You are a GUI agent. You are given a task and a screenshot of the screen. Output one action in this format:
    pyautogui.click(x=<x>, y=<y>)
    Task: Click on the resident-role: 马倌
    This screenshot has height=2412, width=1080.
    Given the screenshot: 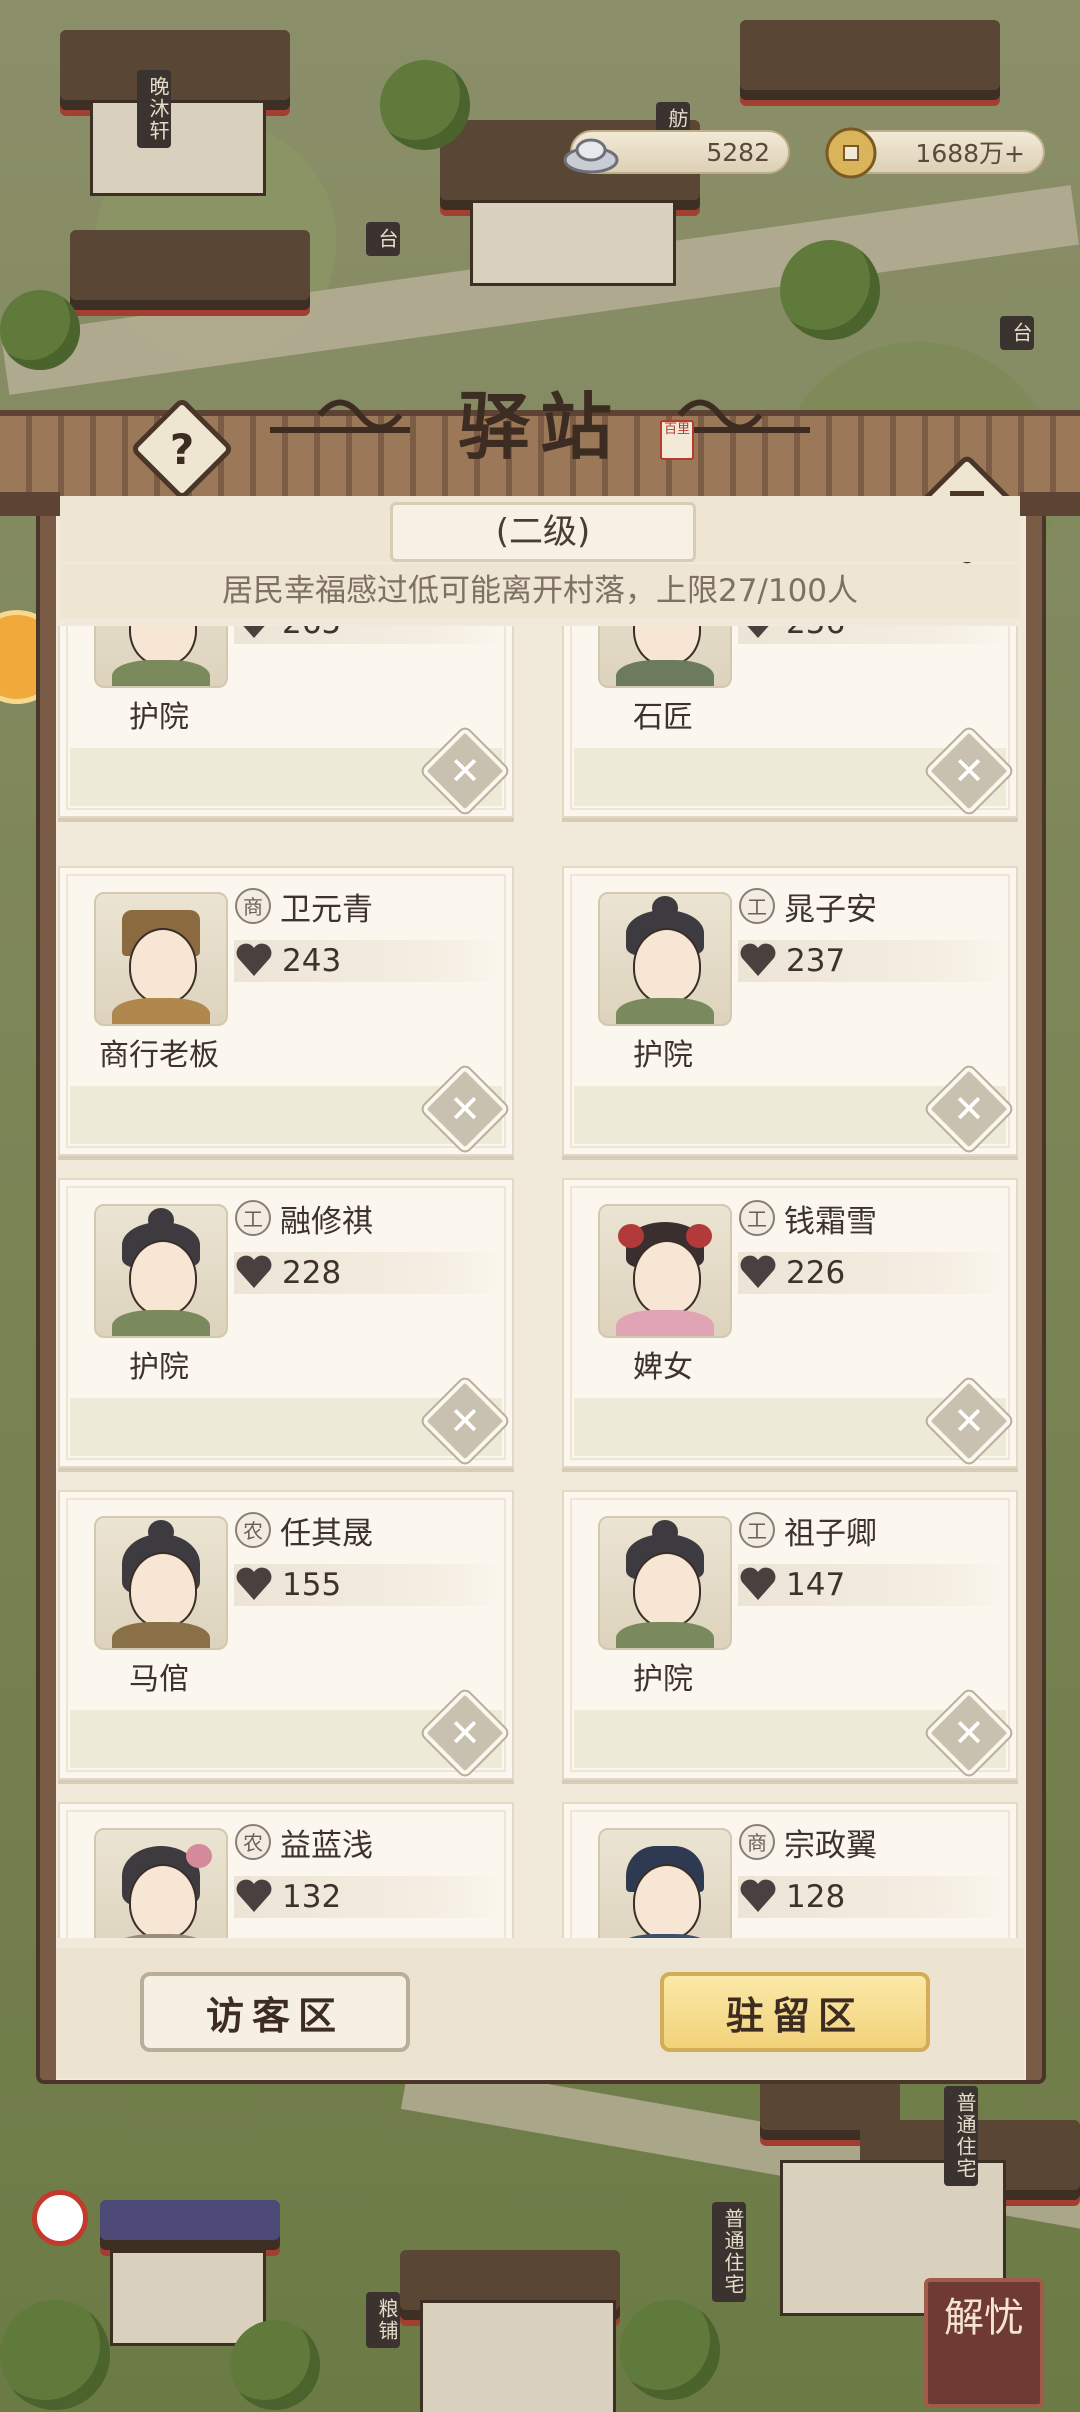 What is the action you would take?
    pyautogui.click(x=159, y=1679)
    